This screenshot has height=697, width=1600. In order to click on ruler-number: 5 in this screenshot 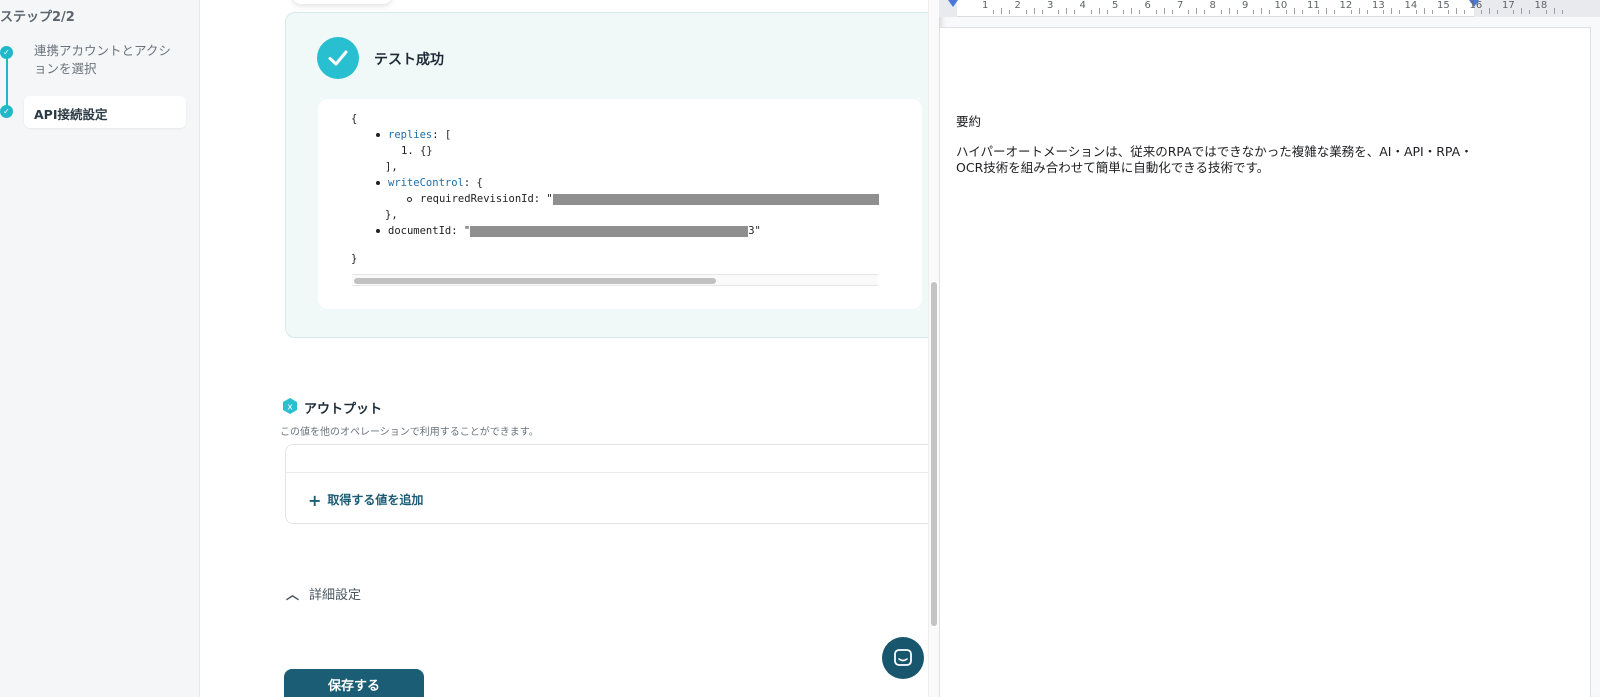, I will do `click(1115, 5)`.